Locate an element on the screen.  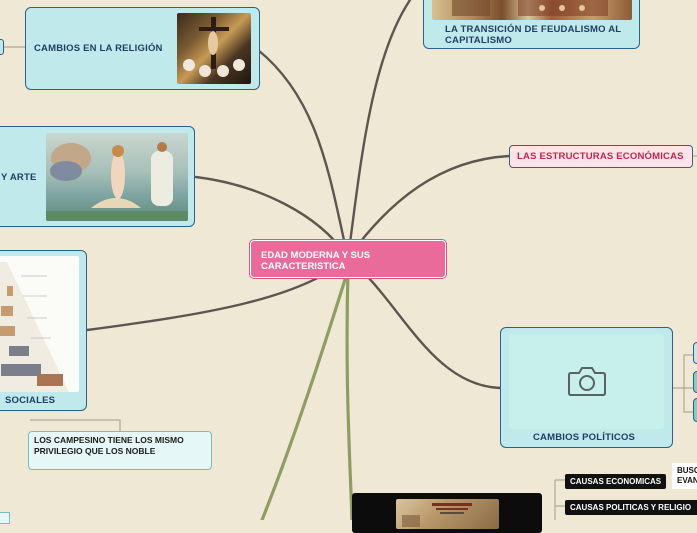
politicos-image-placeholder is located at coordinates (586, 381).